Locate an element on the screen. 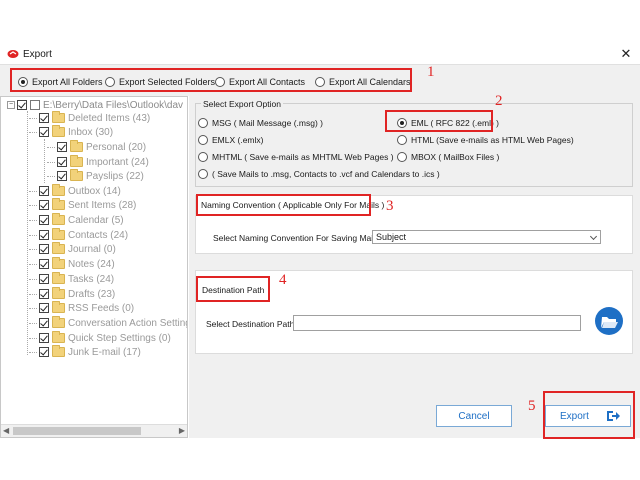  tree-item: Inbox (30) is located at coordinates (71, 132).